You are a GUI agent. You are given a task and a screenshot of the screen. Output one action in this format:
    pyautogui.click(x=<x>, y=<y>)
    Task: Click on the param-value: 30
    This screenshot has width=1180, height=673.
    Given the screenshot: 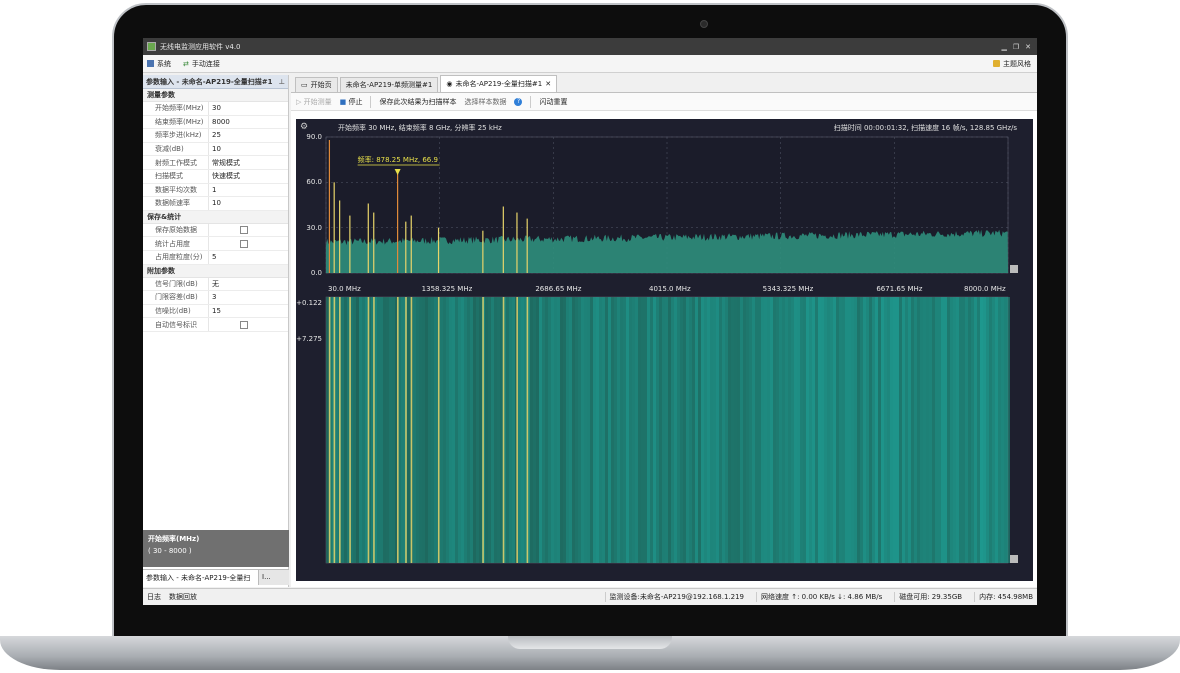 What is the action you would take?
    pyautogui.click(x=248, y=108)
    